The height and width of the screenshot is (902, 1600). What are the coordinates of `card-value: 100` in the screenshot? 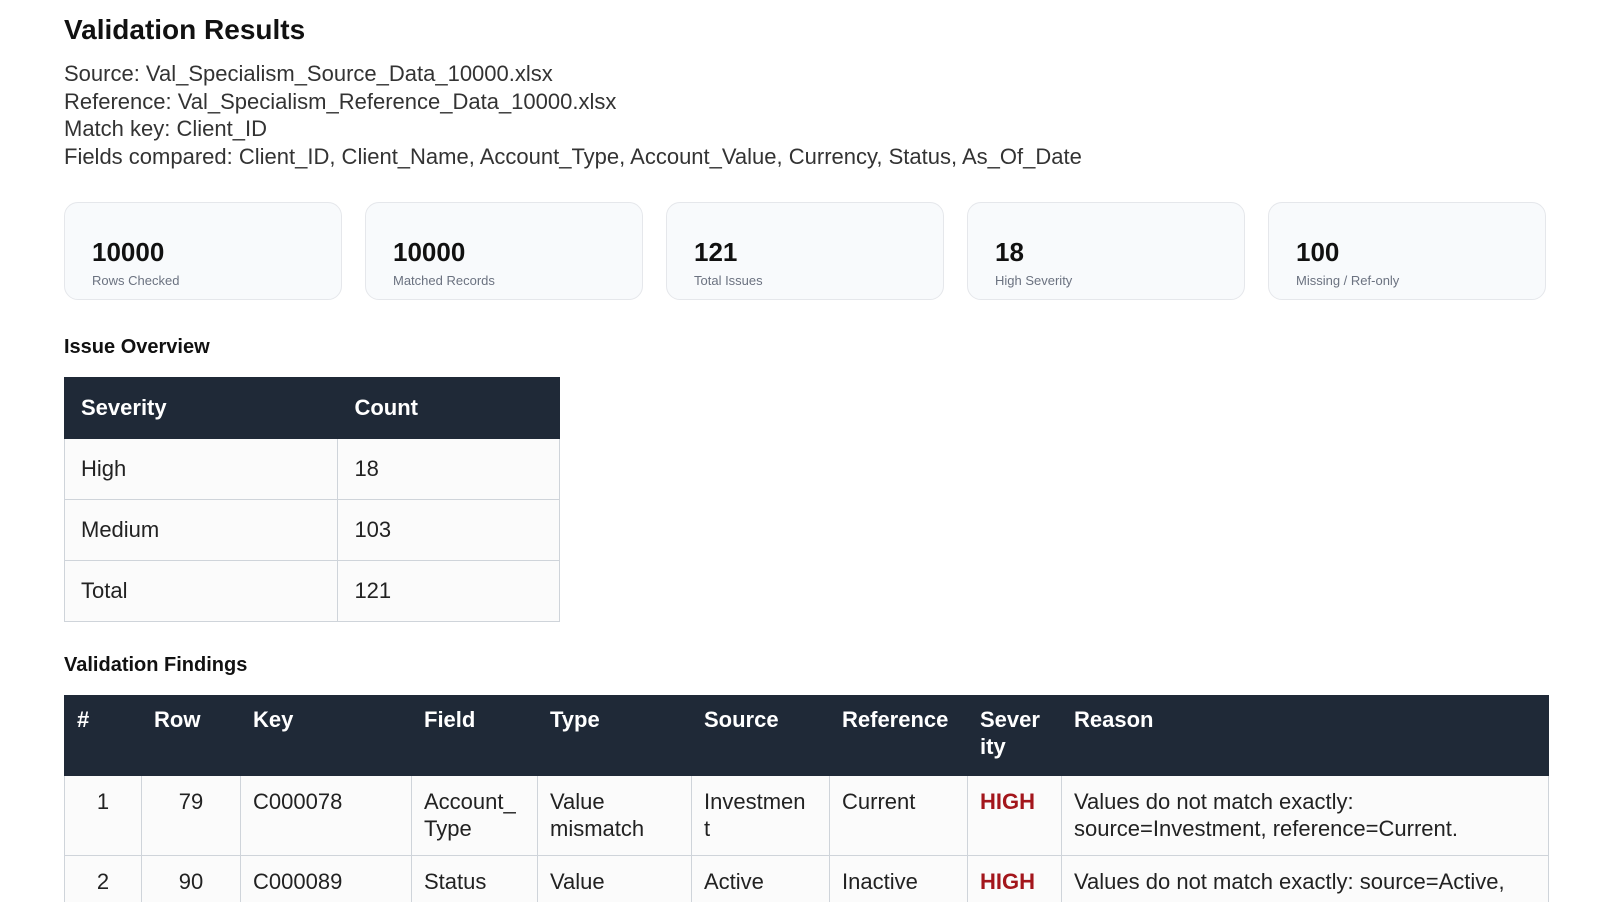 It's located at (1318, 252).